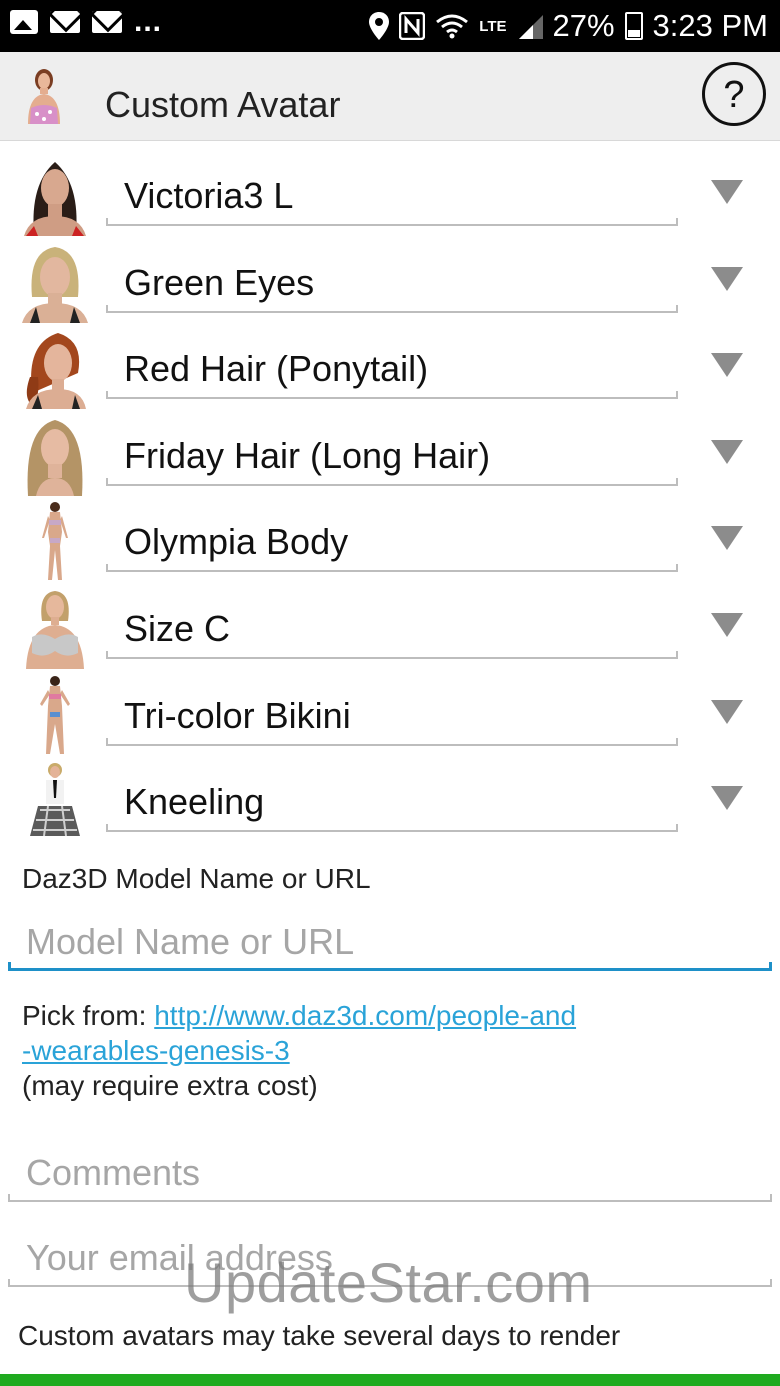 This screenshot has height=1386, width=780. I want to click on cost-note: (may require extra cost), so click(170, 1085).